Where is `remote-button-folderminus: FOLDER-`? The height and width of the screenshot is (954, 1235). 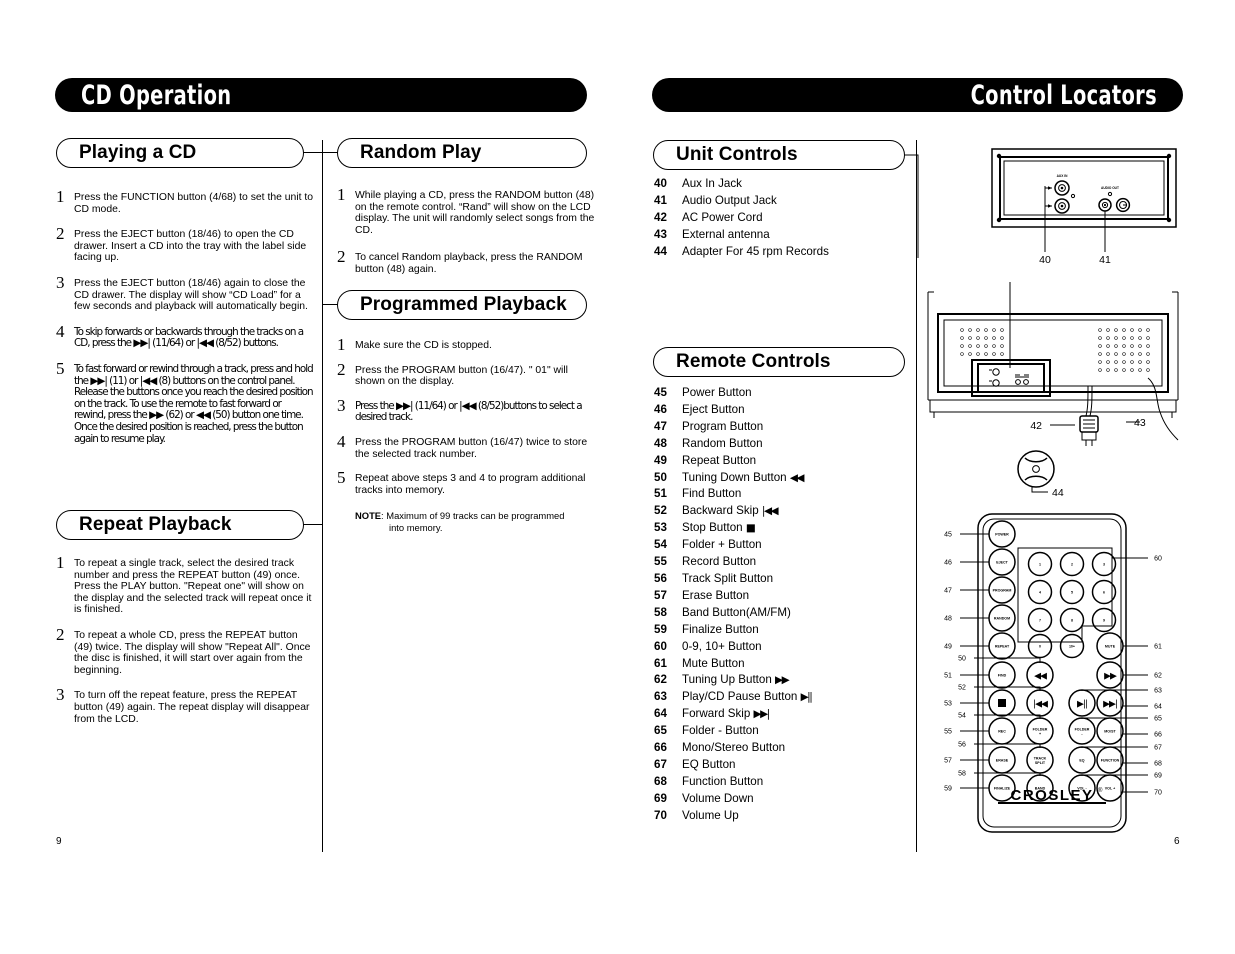
remote-button-folderminus: FOLDER- is located at coordinates (1082, 731).